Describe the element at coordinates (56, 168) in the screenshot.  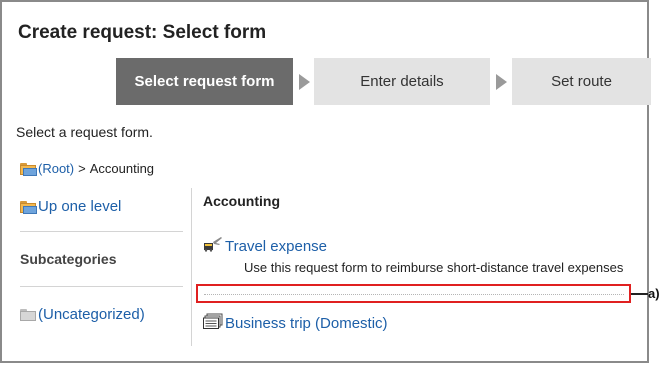
I see `breadcrumb-root-link: (Root)` at that location.